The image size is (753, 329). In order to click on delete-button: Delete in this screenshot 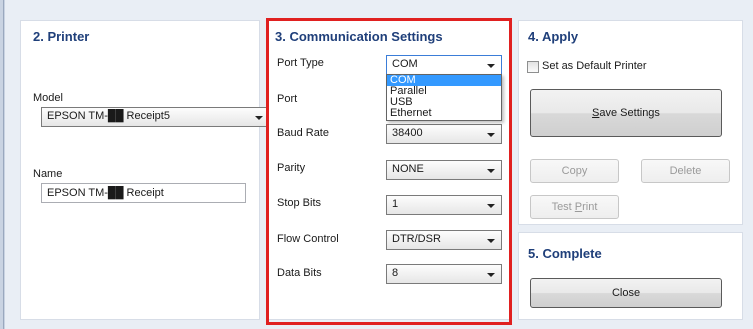, I will do `click(685, 171)`.